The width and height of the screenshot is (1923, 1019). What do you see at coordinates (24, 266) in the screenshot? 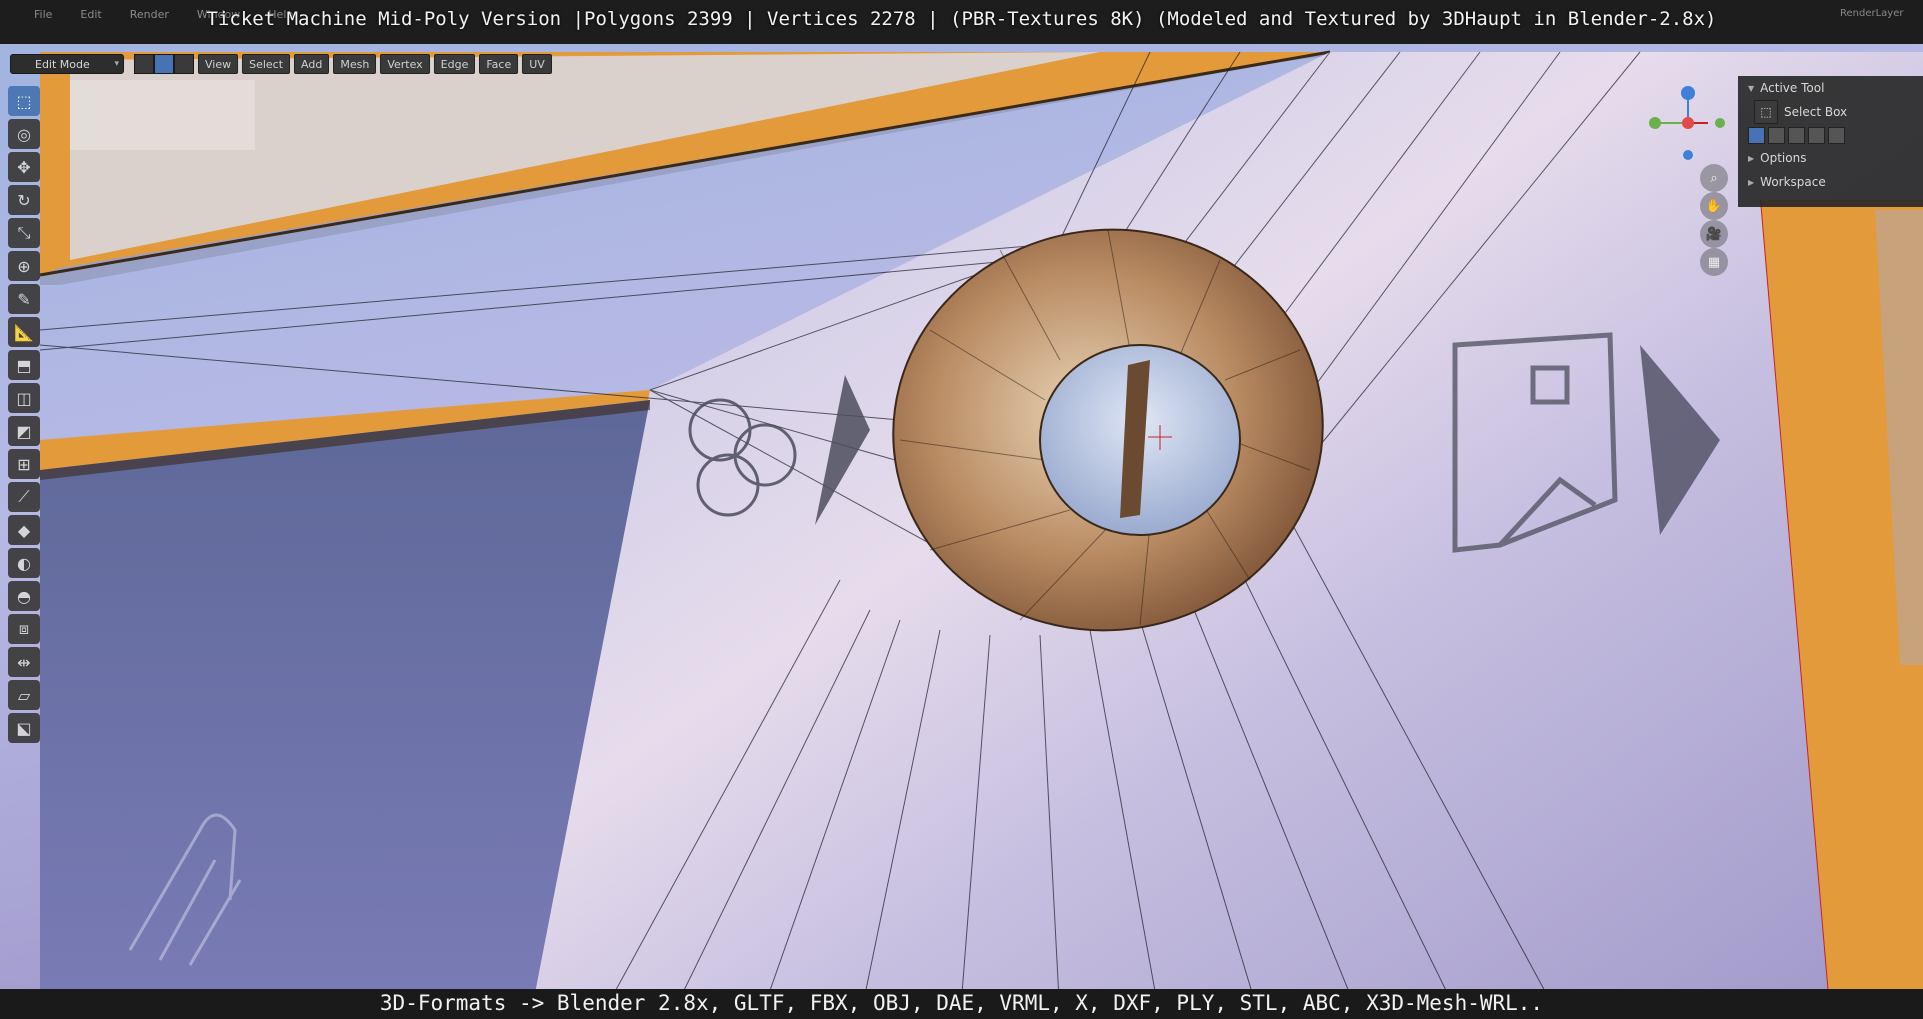
I see `transform-tool: ⊕` at bounding box center [24, 266].